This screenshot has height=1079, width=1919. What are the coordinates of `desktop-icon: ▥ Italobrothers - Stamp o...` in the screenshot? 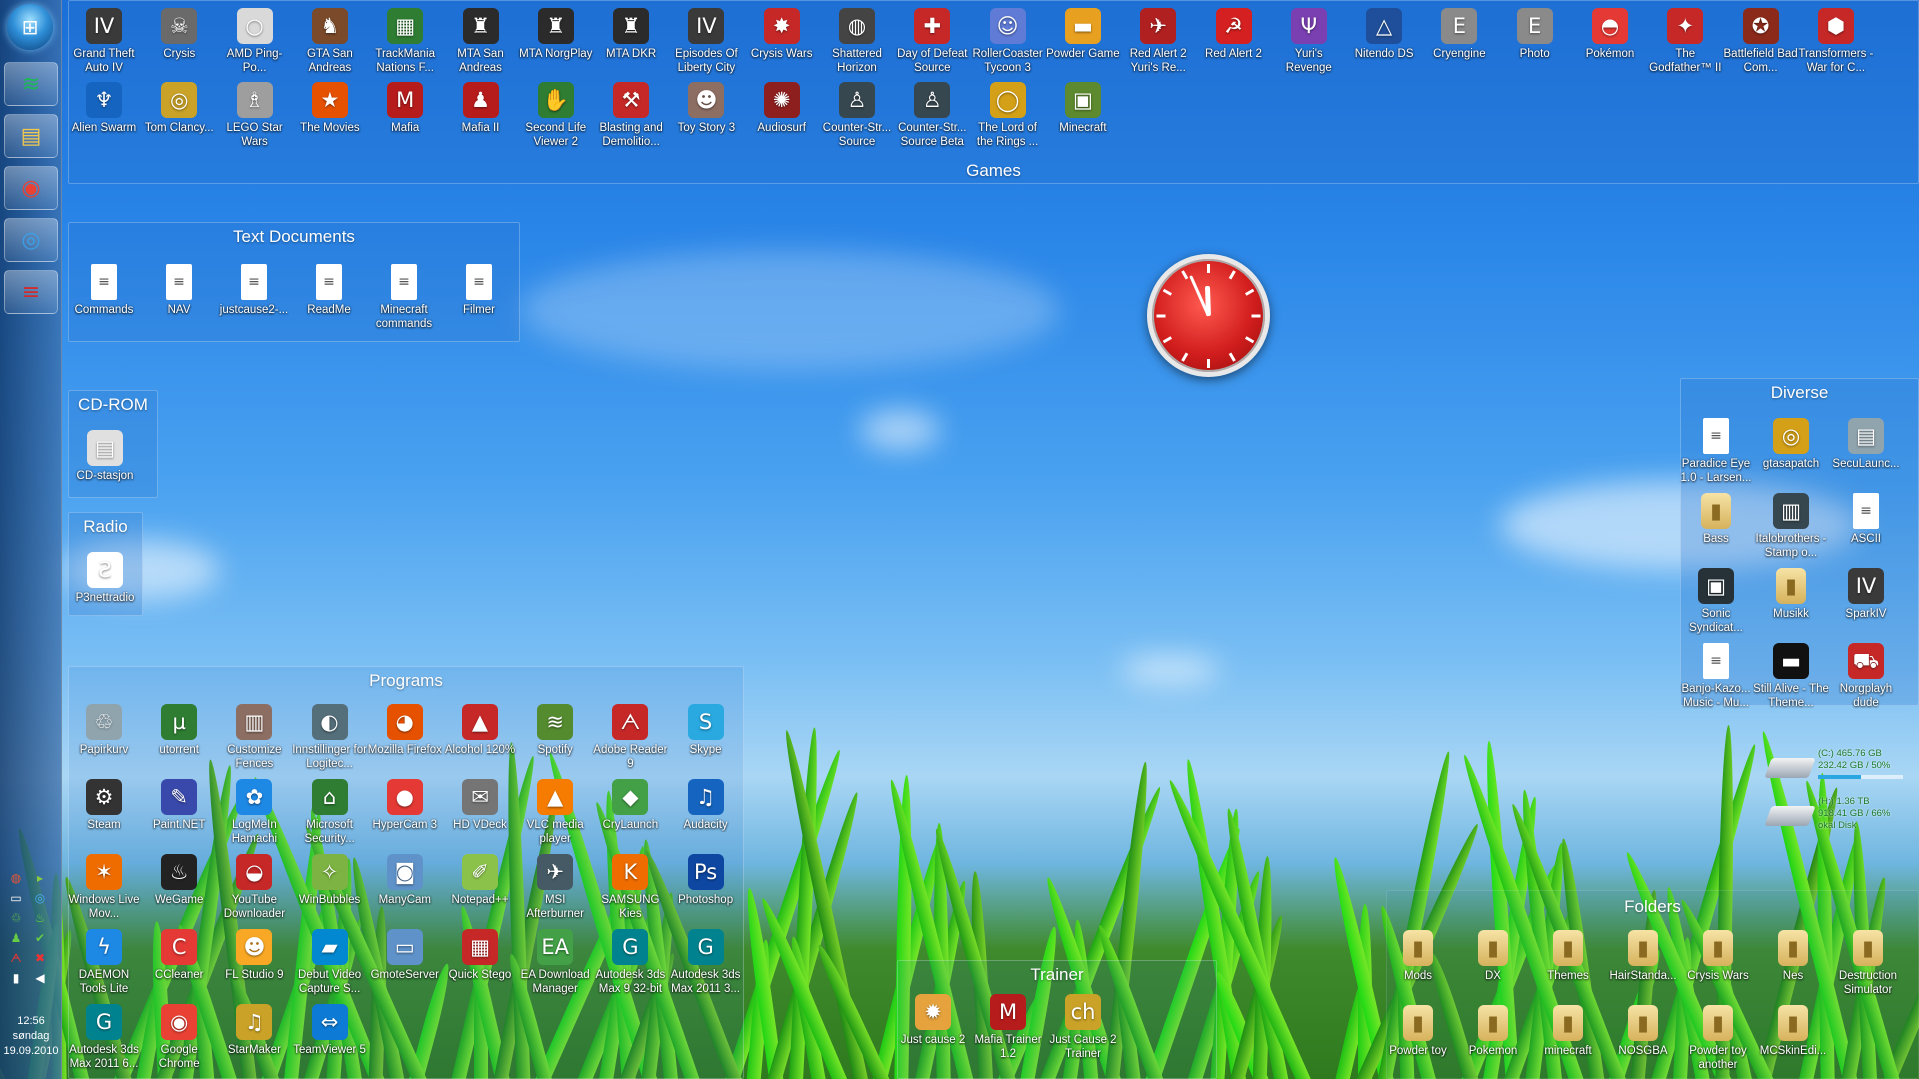 It's located at (1791, 530).